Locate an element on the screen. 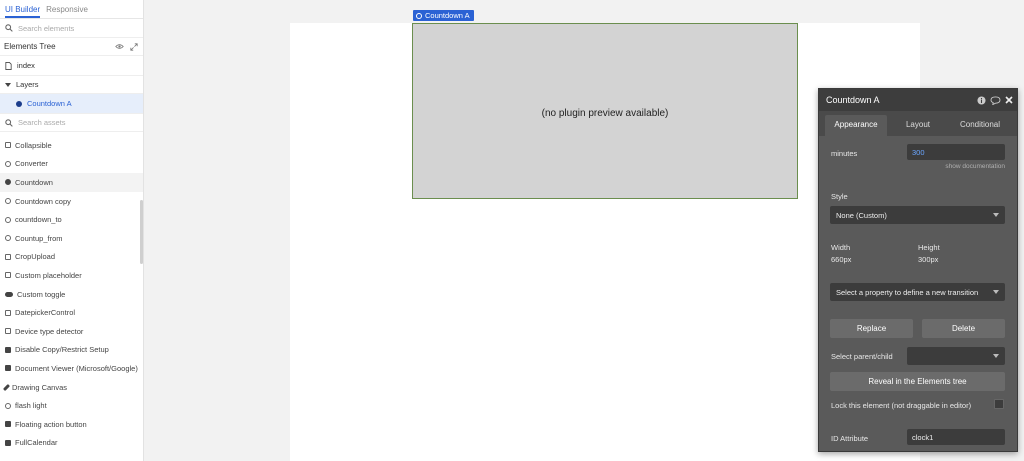 This screenshot has width=1024, height=461. style-value: None (Custom) is located at coordinates (861, 215).